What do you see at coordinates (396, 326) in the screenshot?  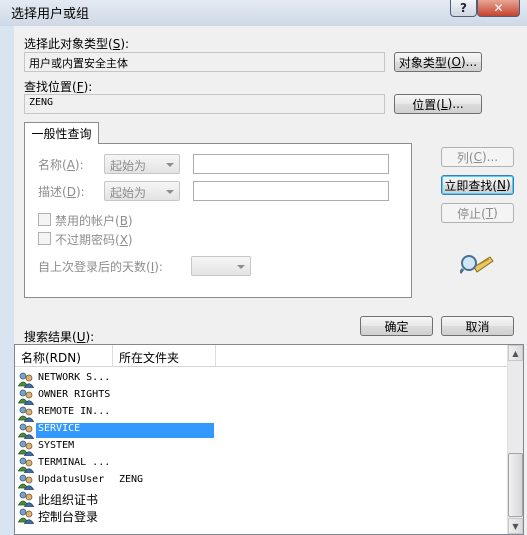 I see `ok-button: 确定` at bounding box center [396, 326].